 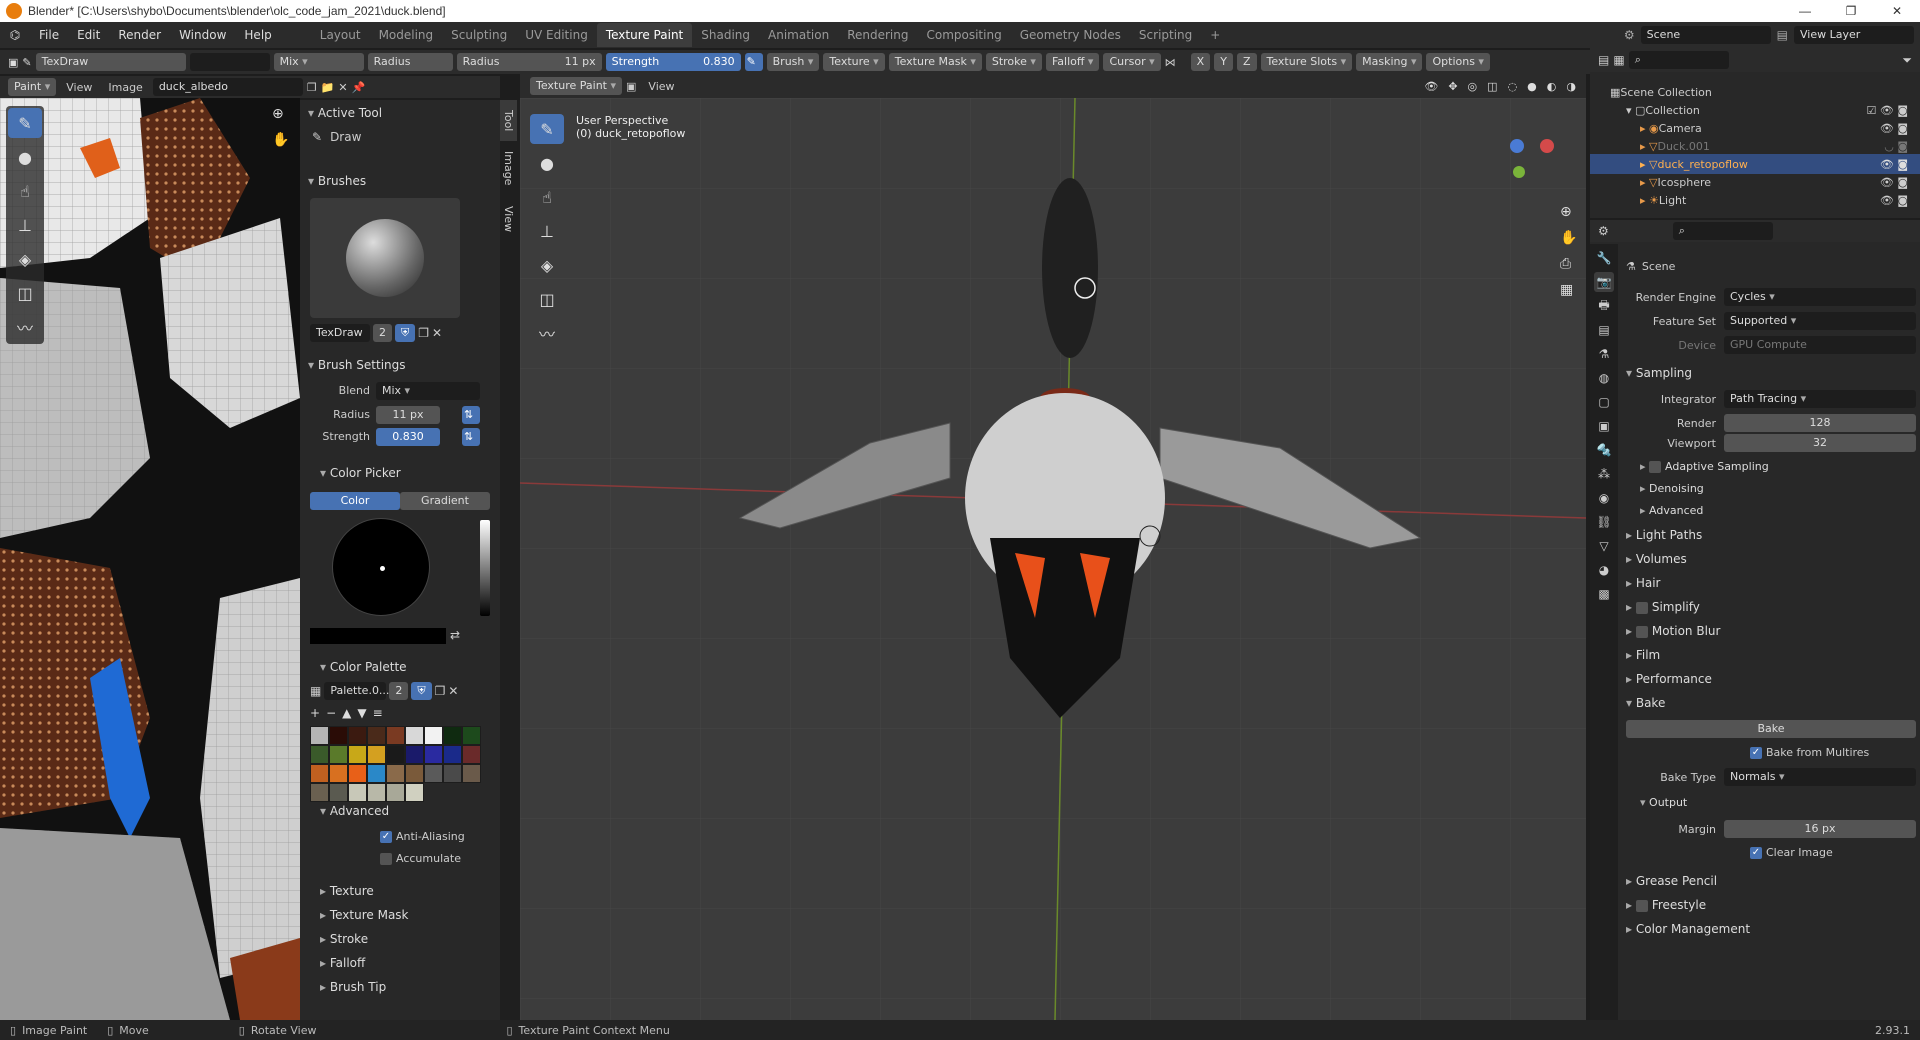 What do you see at coordinates (1771, 729) in the screenshot?
I see `bake-button: Bake` at bounding box center [1771, 729].